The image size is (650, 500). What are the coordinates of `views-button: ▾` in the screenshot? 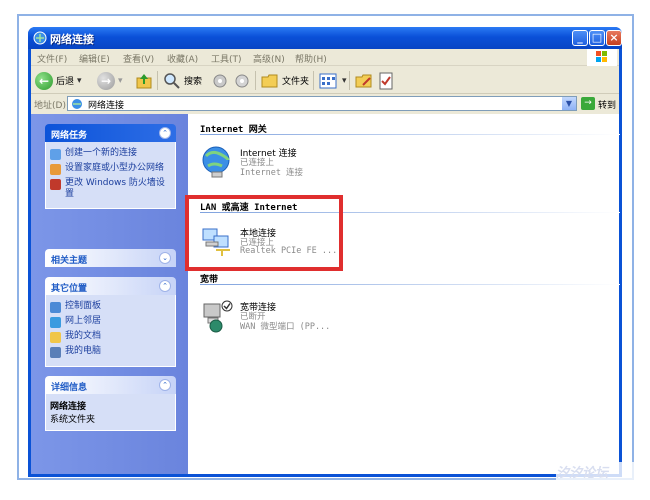 It's located at (333, 80).